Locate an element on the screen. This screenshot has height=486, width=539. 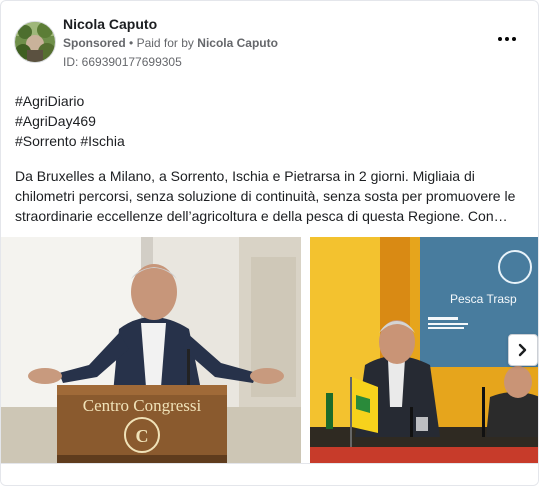
sponsored-label: Sponsored is located at coordinates (94, 43).